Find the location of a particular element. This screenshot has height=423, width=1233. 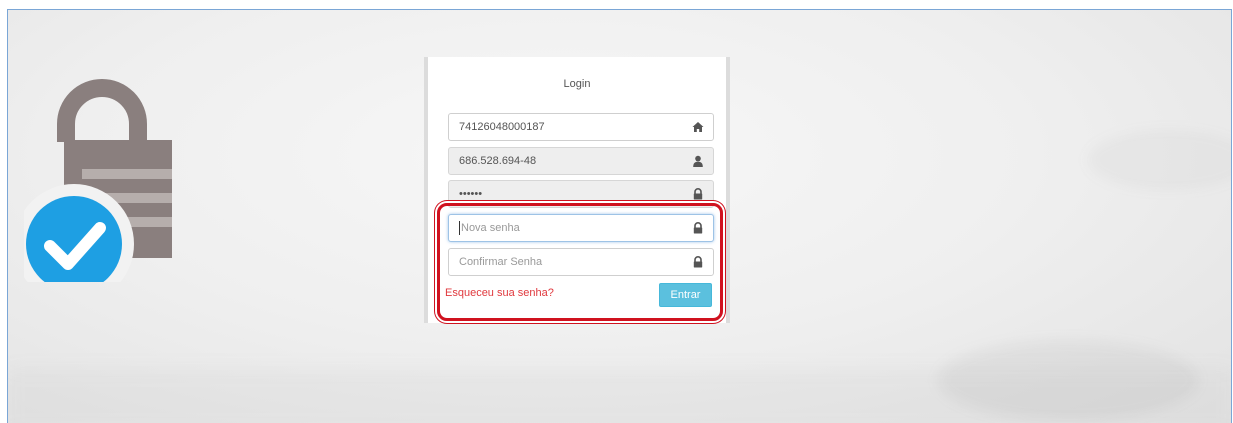

company-field: 74126048000187 is located at coordinates (581, 127).